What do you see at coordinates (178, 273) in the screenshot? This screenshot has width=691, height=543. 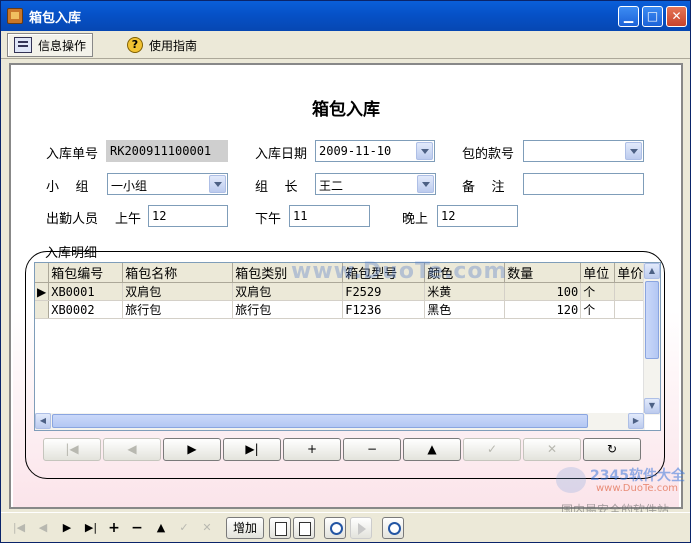 I see `column-header: 箱包名称` at bounding box center [178, 273].